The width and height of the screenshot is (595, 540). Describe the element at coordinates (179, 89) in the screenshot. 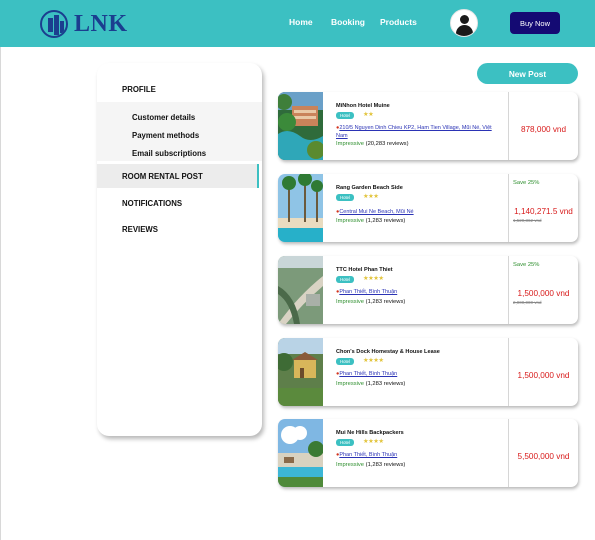

I see `sidebar-item-profile: PROFILE` at that location.